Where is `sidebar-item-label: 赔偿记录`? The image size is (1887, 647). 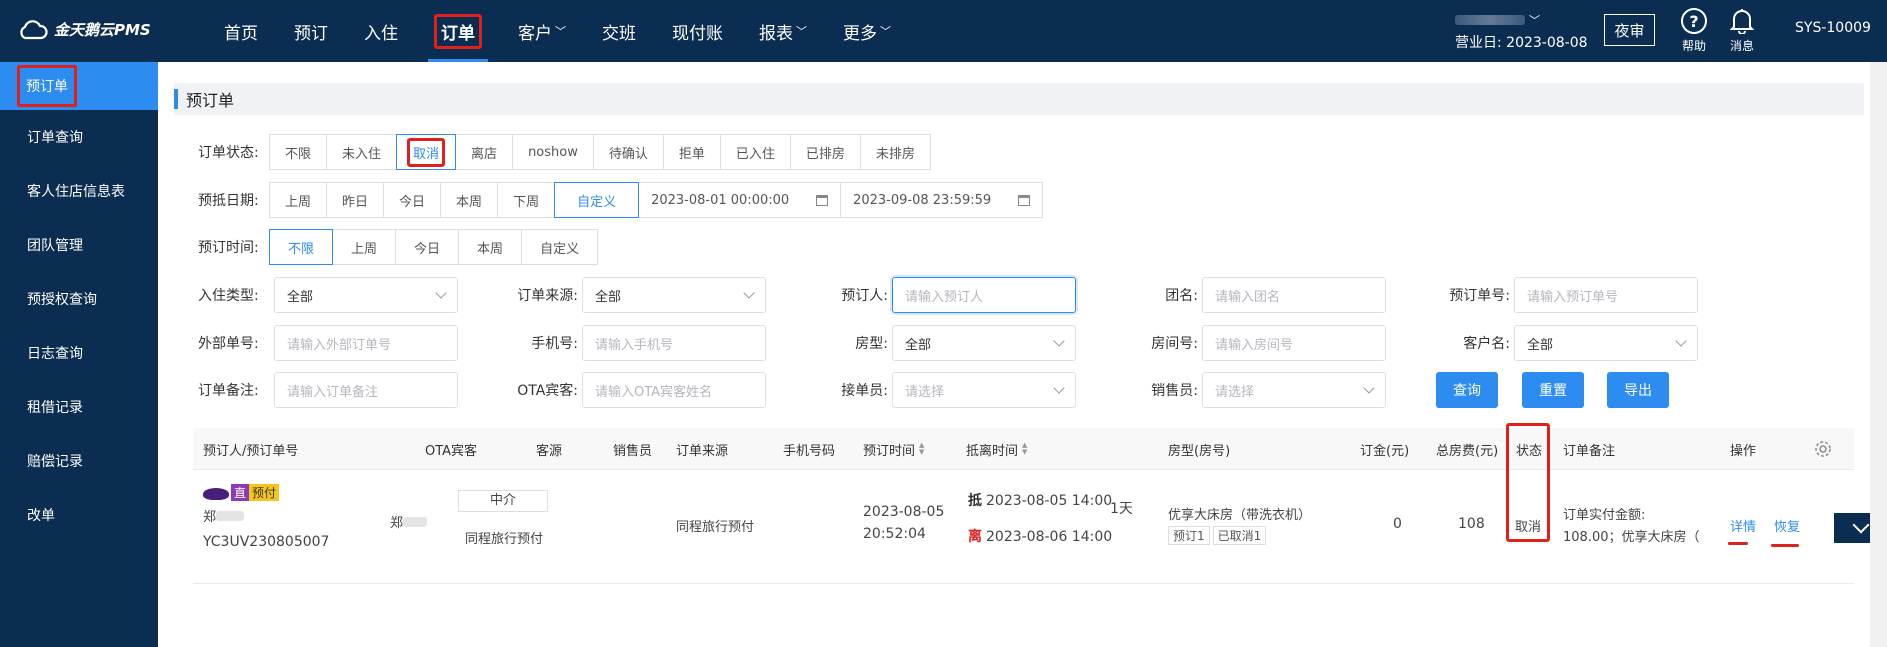 sidebar-item-label: 赔偿记录 is located at coordinates (55, 462).